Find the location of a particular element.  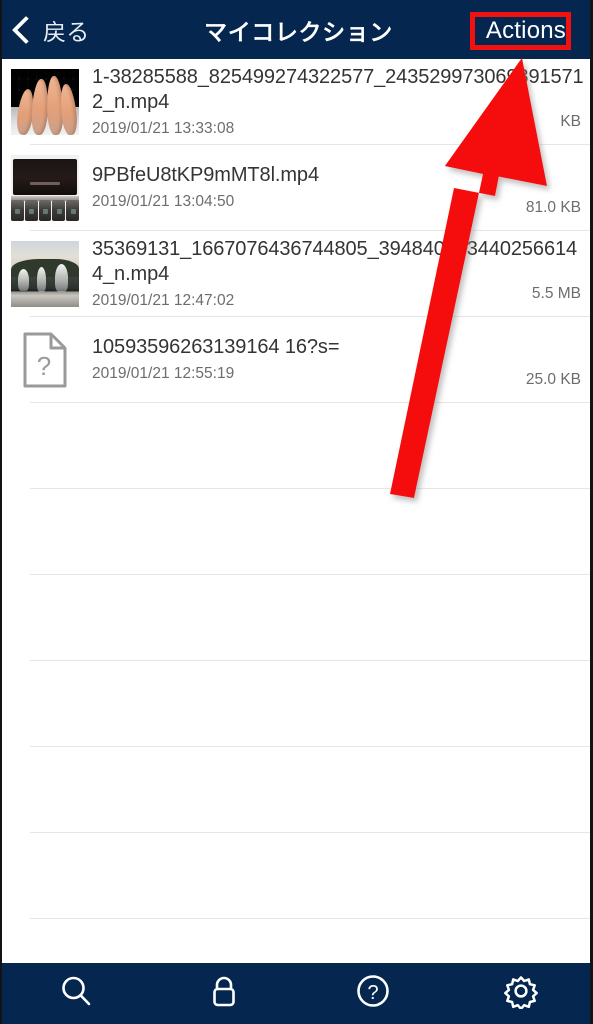

file-date: 2019/01/21 13:04:50 is located at coordinates (163, 201).